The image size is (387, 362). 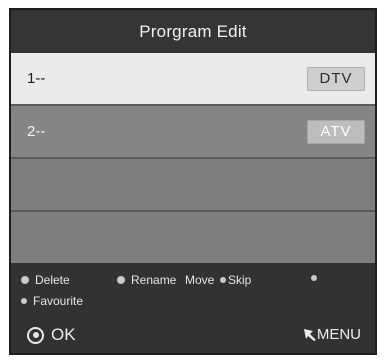 What do you see at coordinates (58, 301) in the screenshot?
I see `favourite-label: Favourite` at bounding box center [58, 301].